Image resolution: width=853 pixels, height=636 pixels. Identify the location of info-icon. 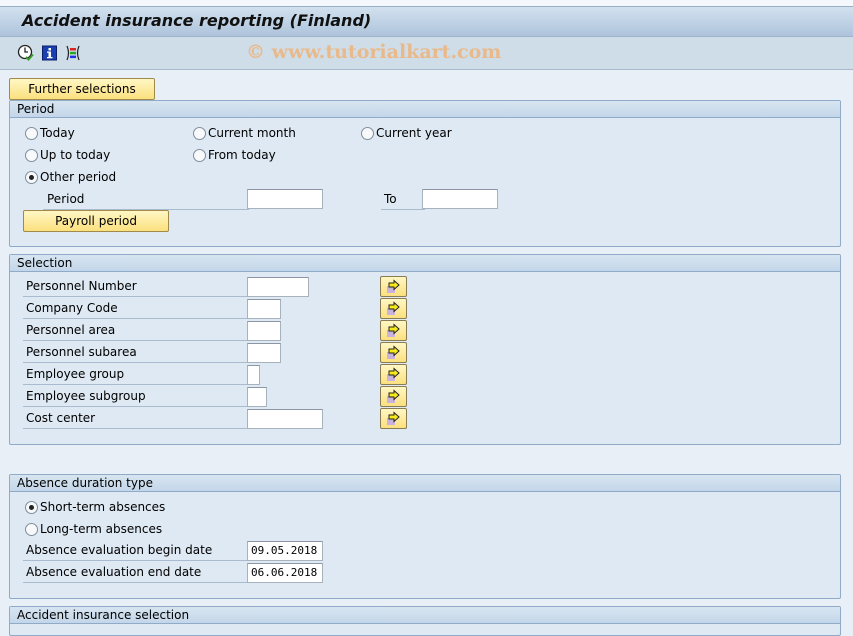
(50, 53).